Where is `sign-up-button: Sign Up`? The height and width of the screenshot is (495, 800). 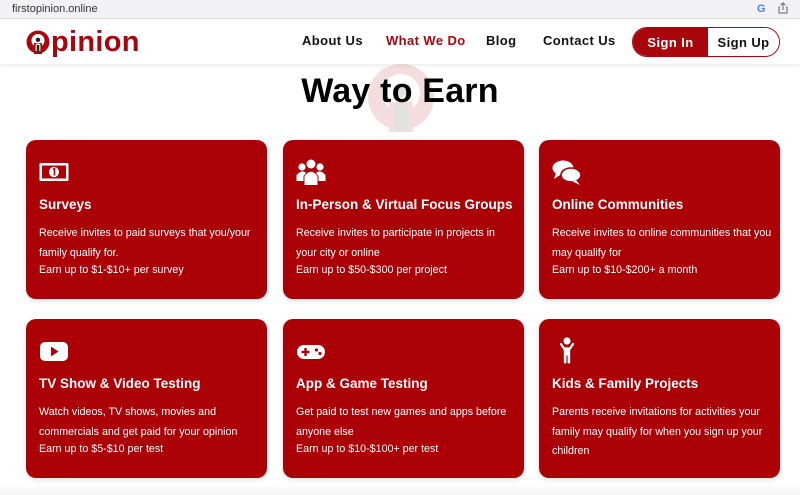
sign-up-button: Sign Up is located at coordinates (743, 42).